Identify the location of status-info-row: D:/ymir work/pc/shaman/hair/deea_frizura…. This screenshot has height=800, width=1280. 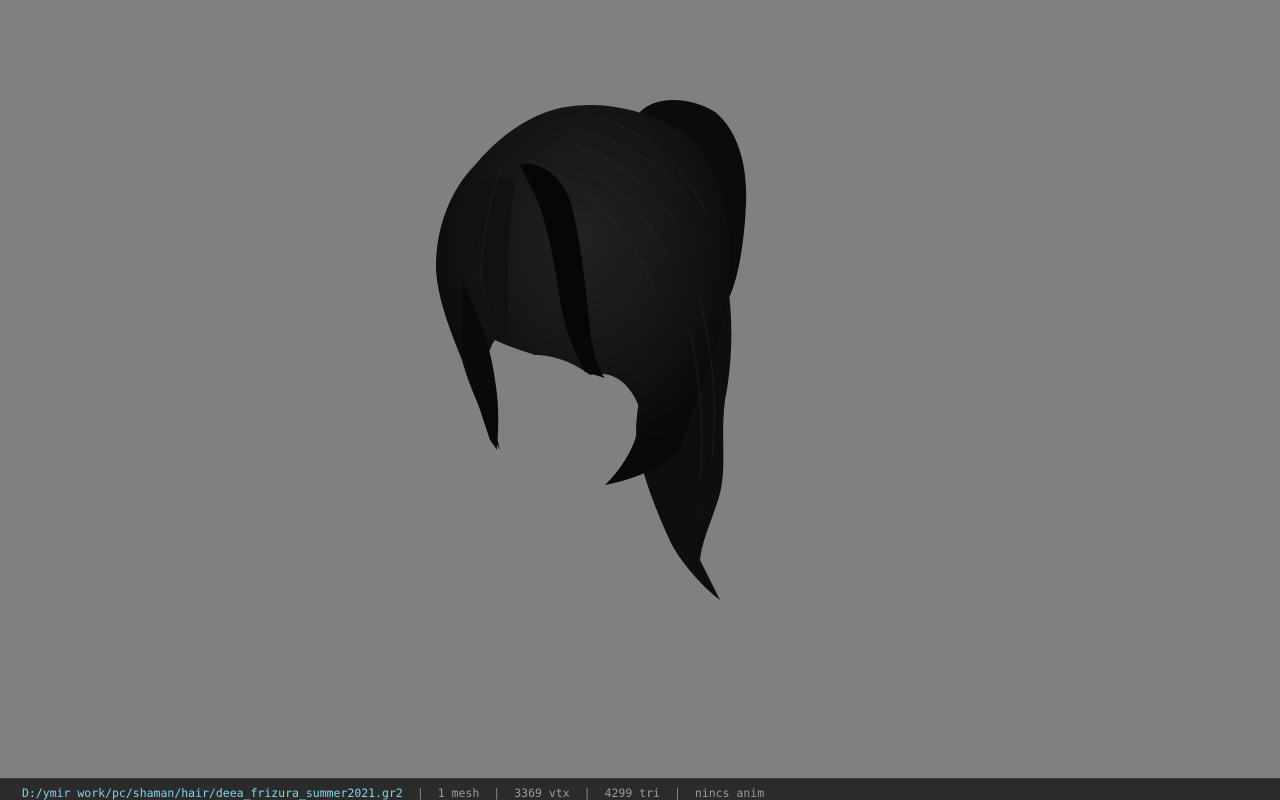
(393, 793).